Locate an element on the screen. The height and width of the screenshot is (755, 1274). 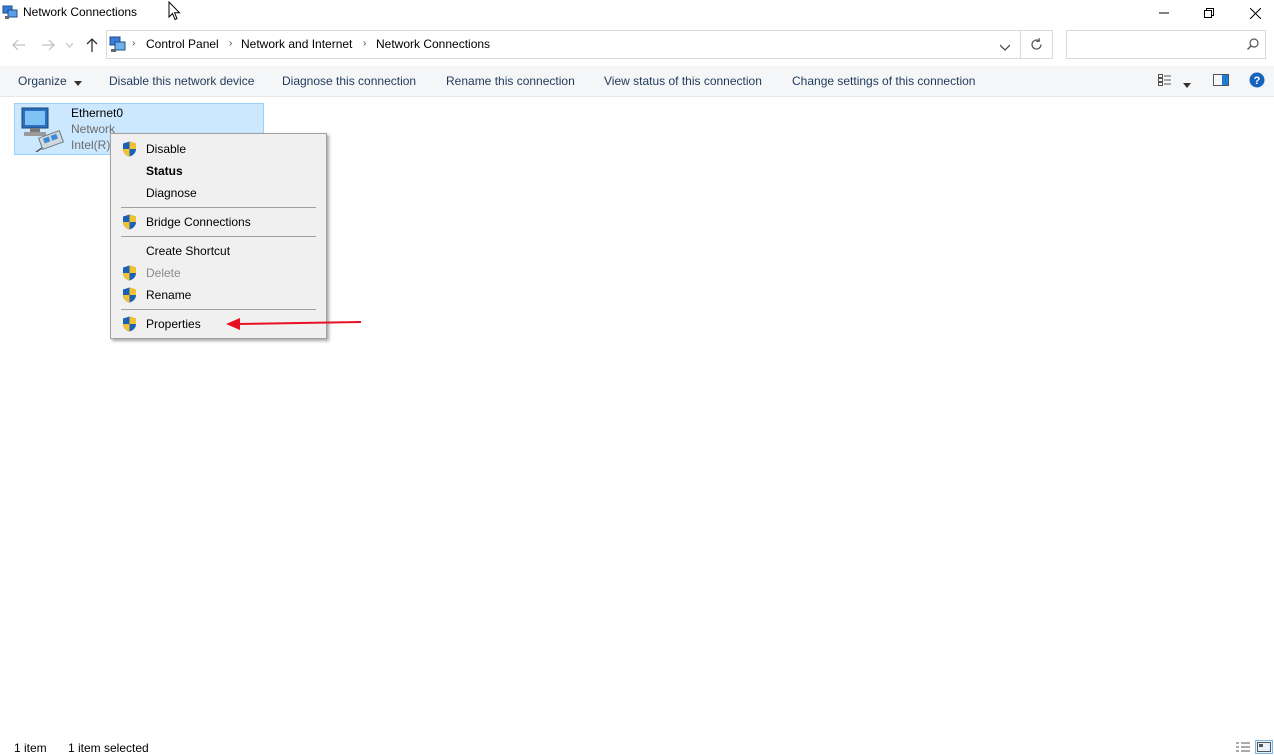
menu-item-rename: Rename is located at coordinates (218, 295).